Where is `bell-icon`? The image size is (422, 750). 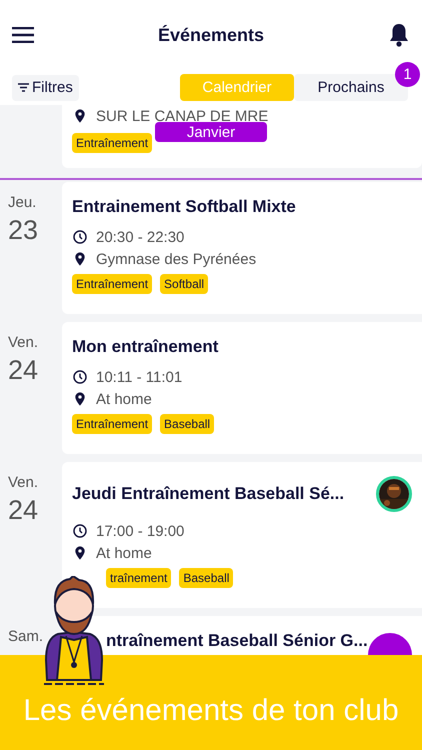 bell-icon is located at coordinates (399, 35).